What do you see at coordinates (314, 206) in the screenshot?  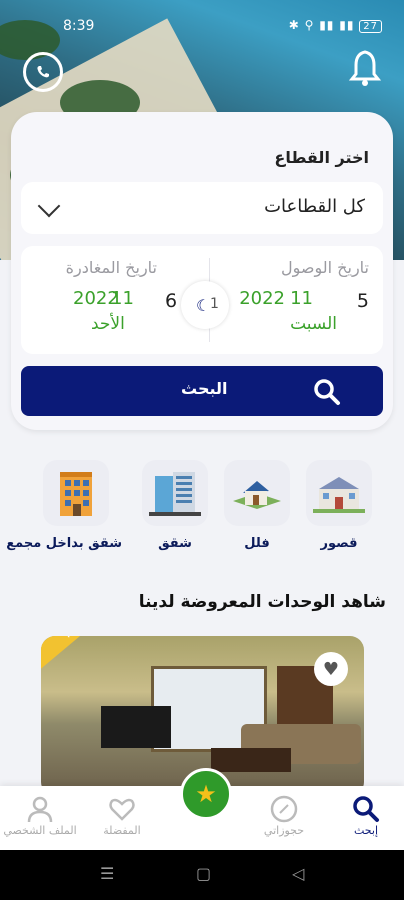 I see `sector-value: كل القطاعات` at bounding box center [314, 206].